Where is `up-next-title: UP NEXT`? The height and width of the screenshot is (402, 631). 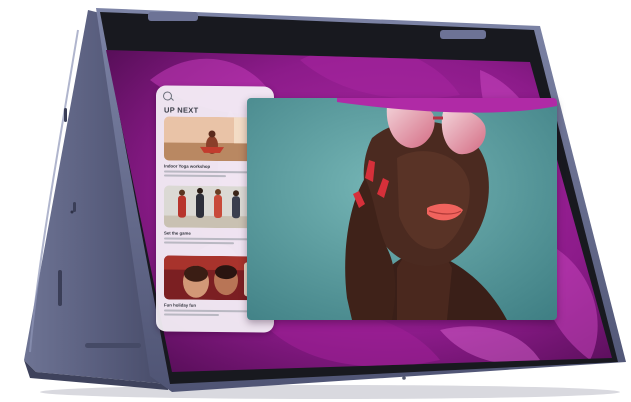
up-next-title: UP NEXT is located at coordinates (181, 110).